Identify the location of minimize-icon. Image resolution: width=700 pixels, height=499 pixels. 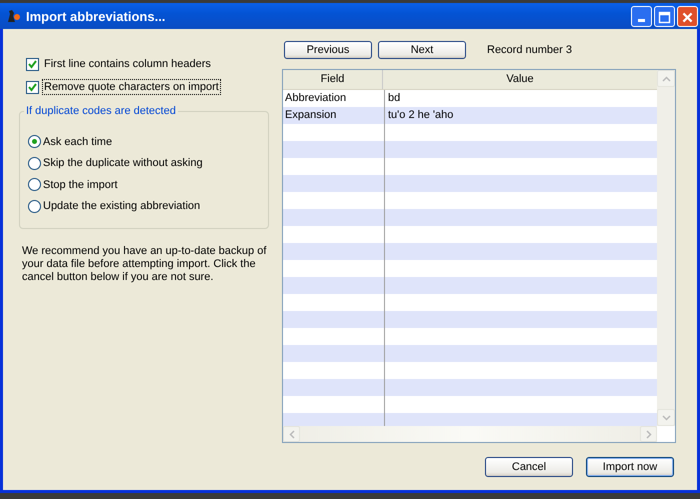
(641, 20).